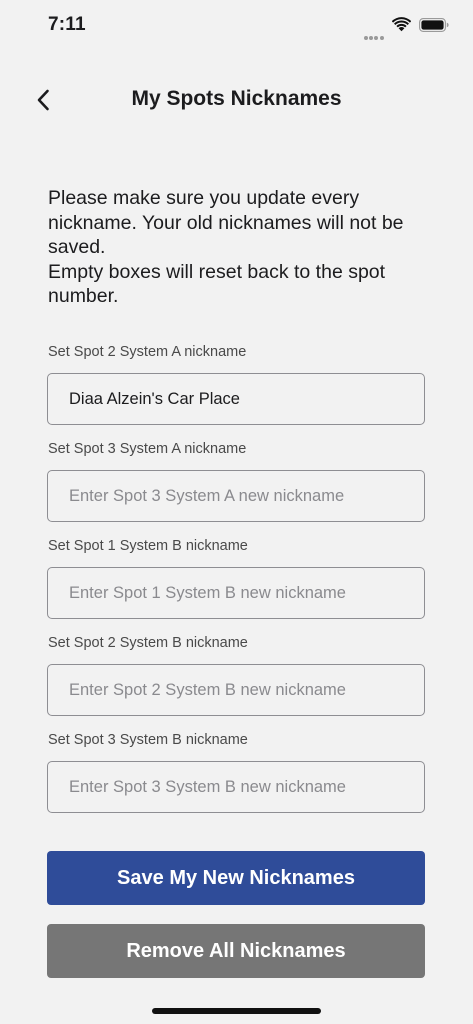 The width and height of the screenshot is (473, 1024). I want to click on status-bar: 7:11, so click(236, 27).